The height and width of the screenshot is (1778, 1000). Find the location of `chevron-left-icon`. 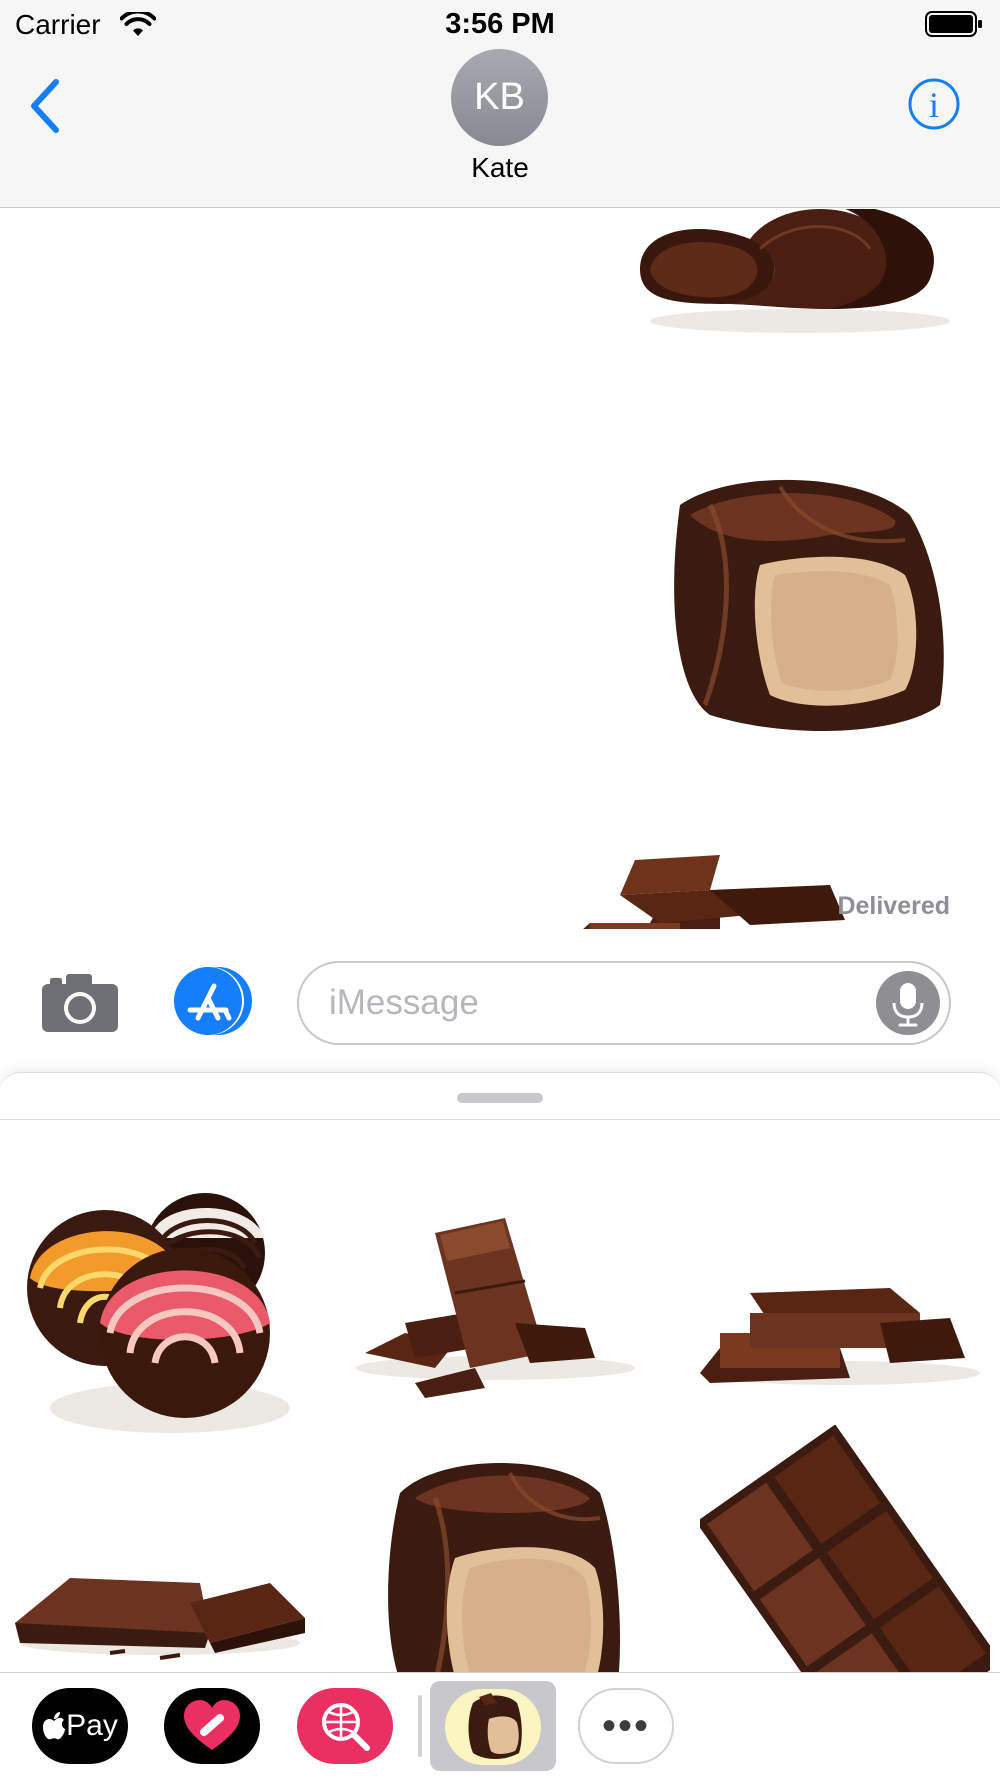

chevron-left-icon is located at coordinates (45, 106).